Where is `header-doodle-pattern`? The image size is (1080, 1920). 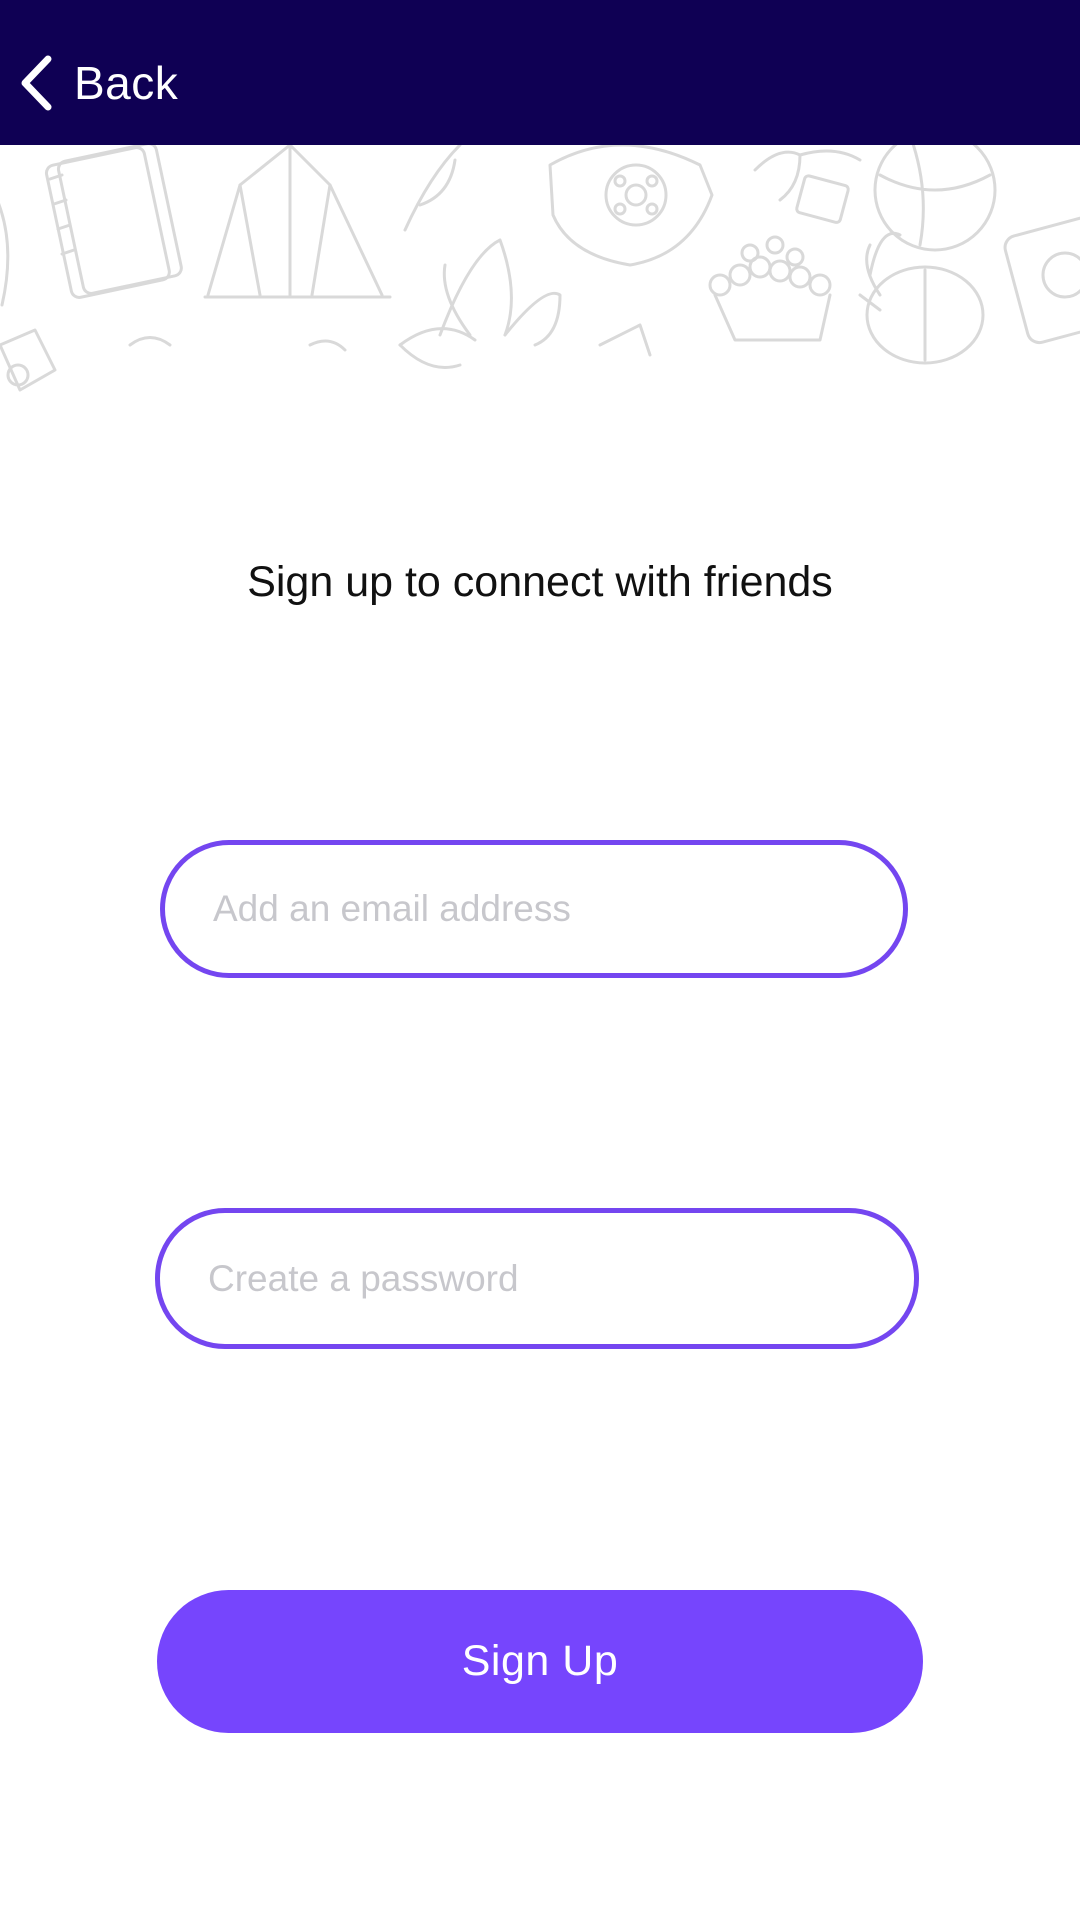
header-doodle-pattern is located at coordinates (540, 285).